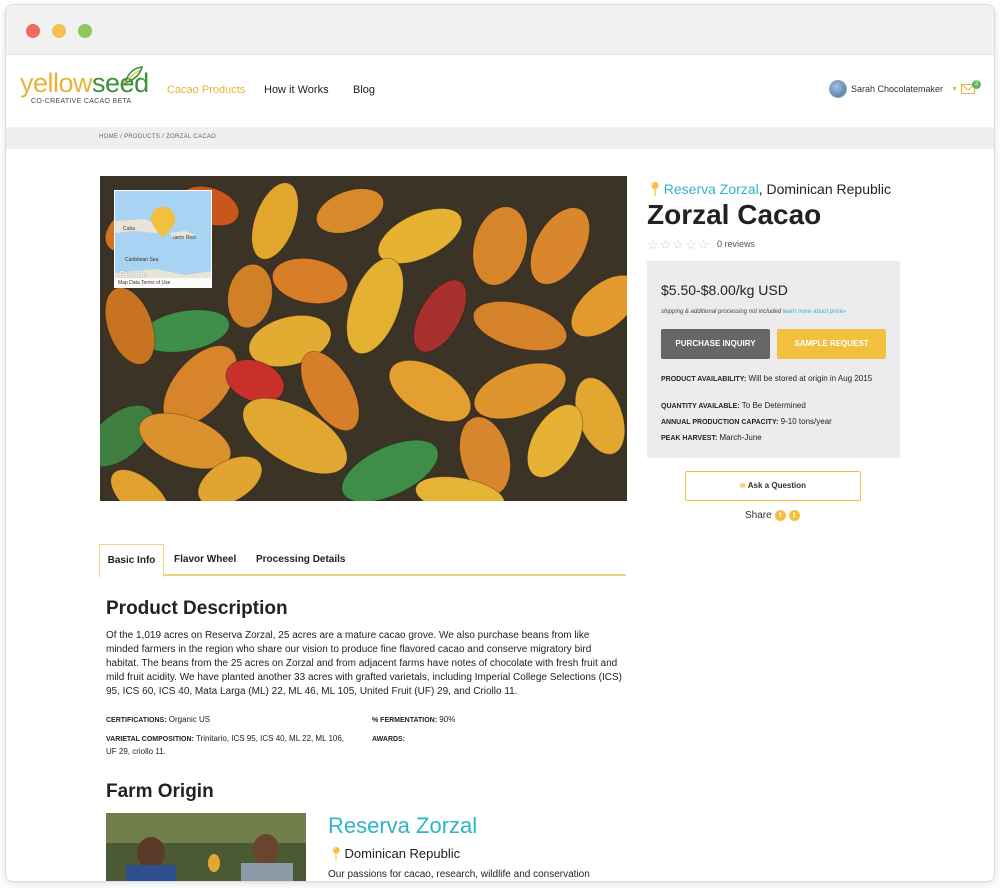 The image size is (1000, 888). Describe the element at coordinates (838, 89) in the screenshot. I see `avatar` at that location.